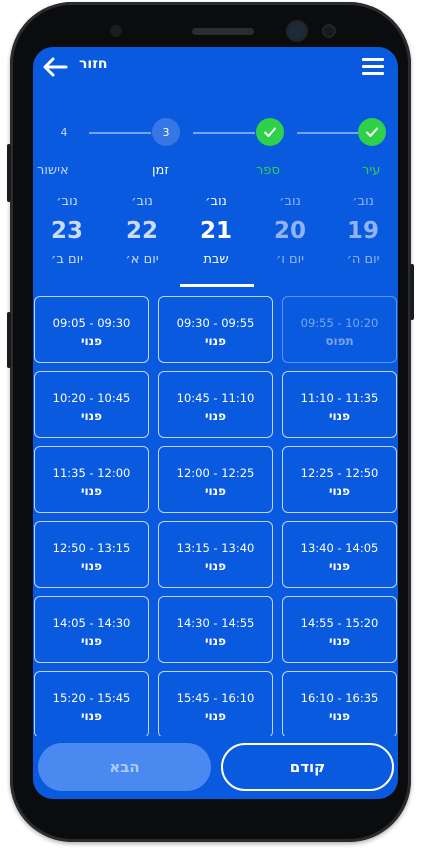 The width and height of the screenshot is (421, 850). I want to click on step-label-barber: ספר, so click(268, 170).